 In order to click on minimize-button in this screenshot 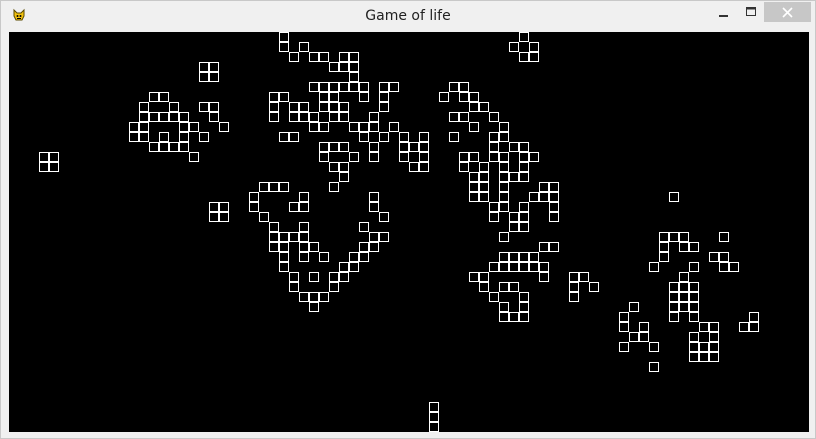, I will do `click(724, 12)`.